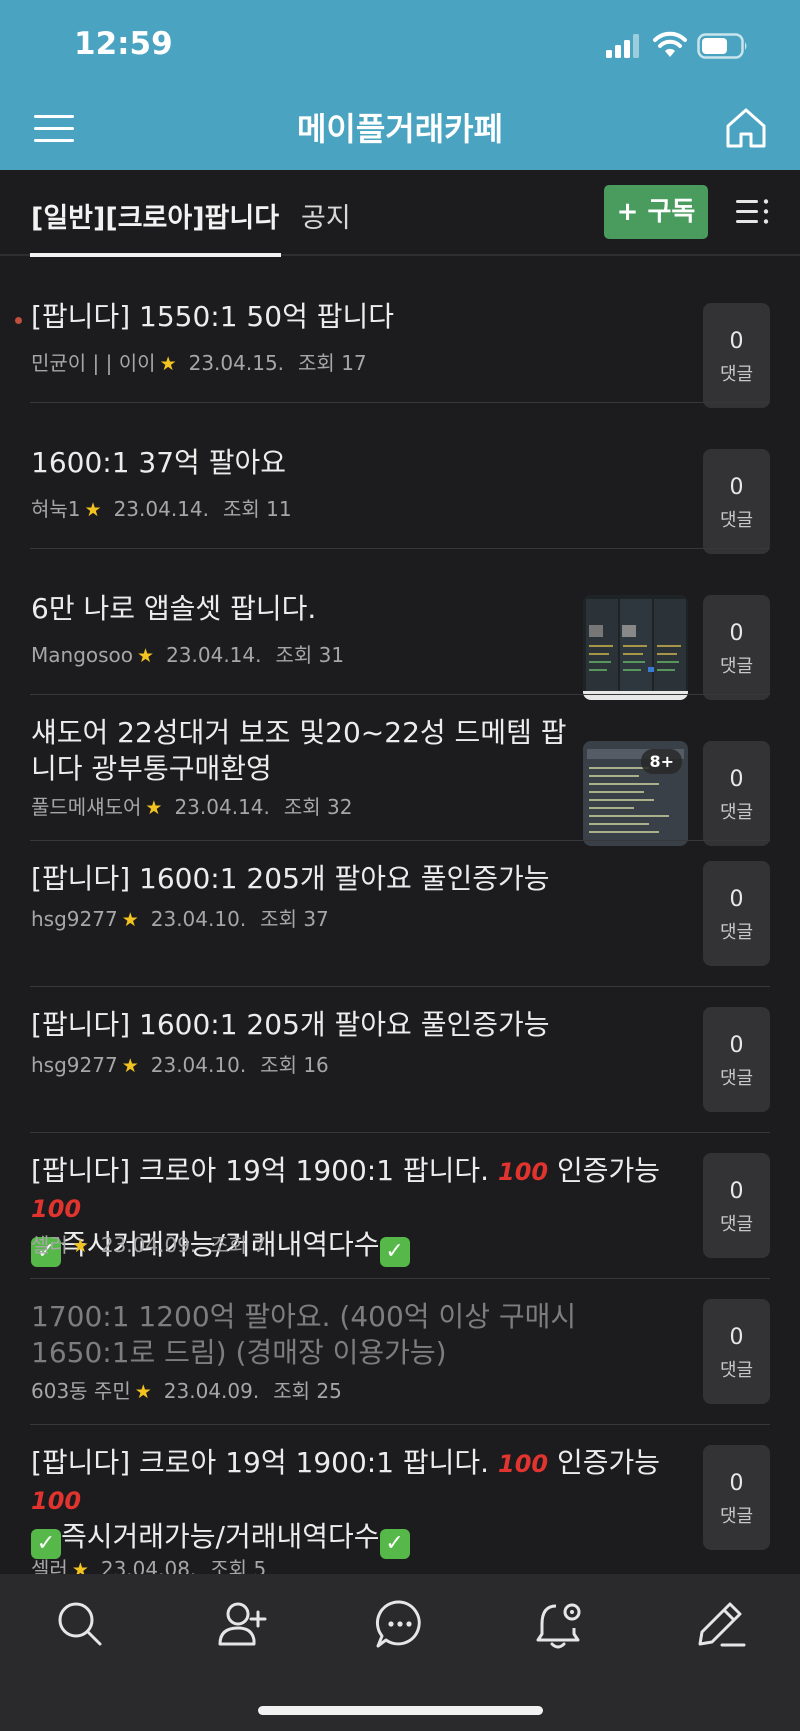 The image size is (800, 1731). I want to click on post-views: 조회 7, so click(238, 1245).